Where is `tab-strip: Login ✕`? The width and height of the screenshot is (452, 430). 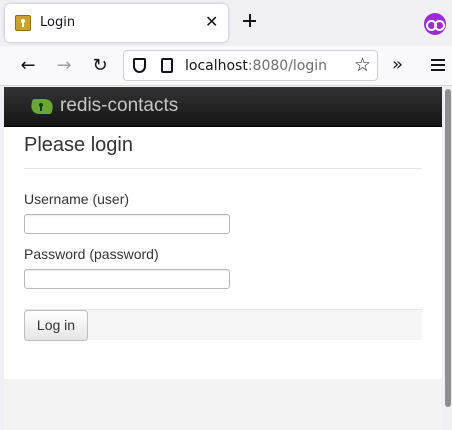
tab-strip: Login ✕ is located at coordinates (226, 23).